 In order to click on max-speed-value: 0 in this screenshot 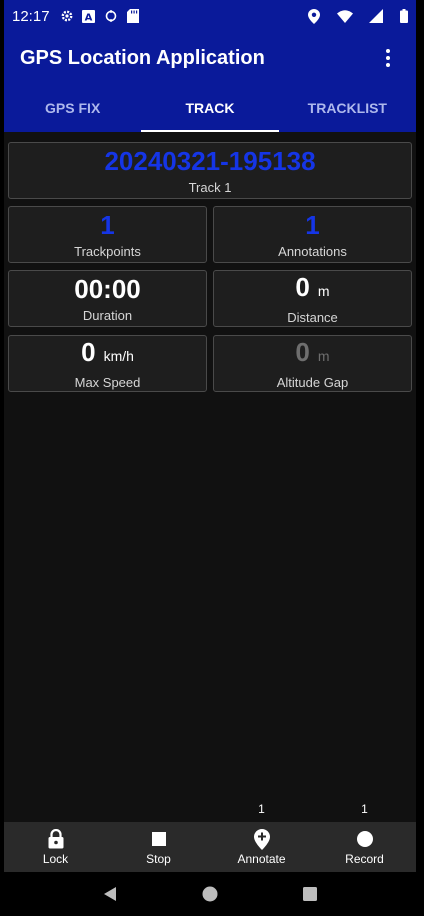, I will do `click(88, 352)`.